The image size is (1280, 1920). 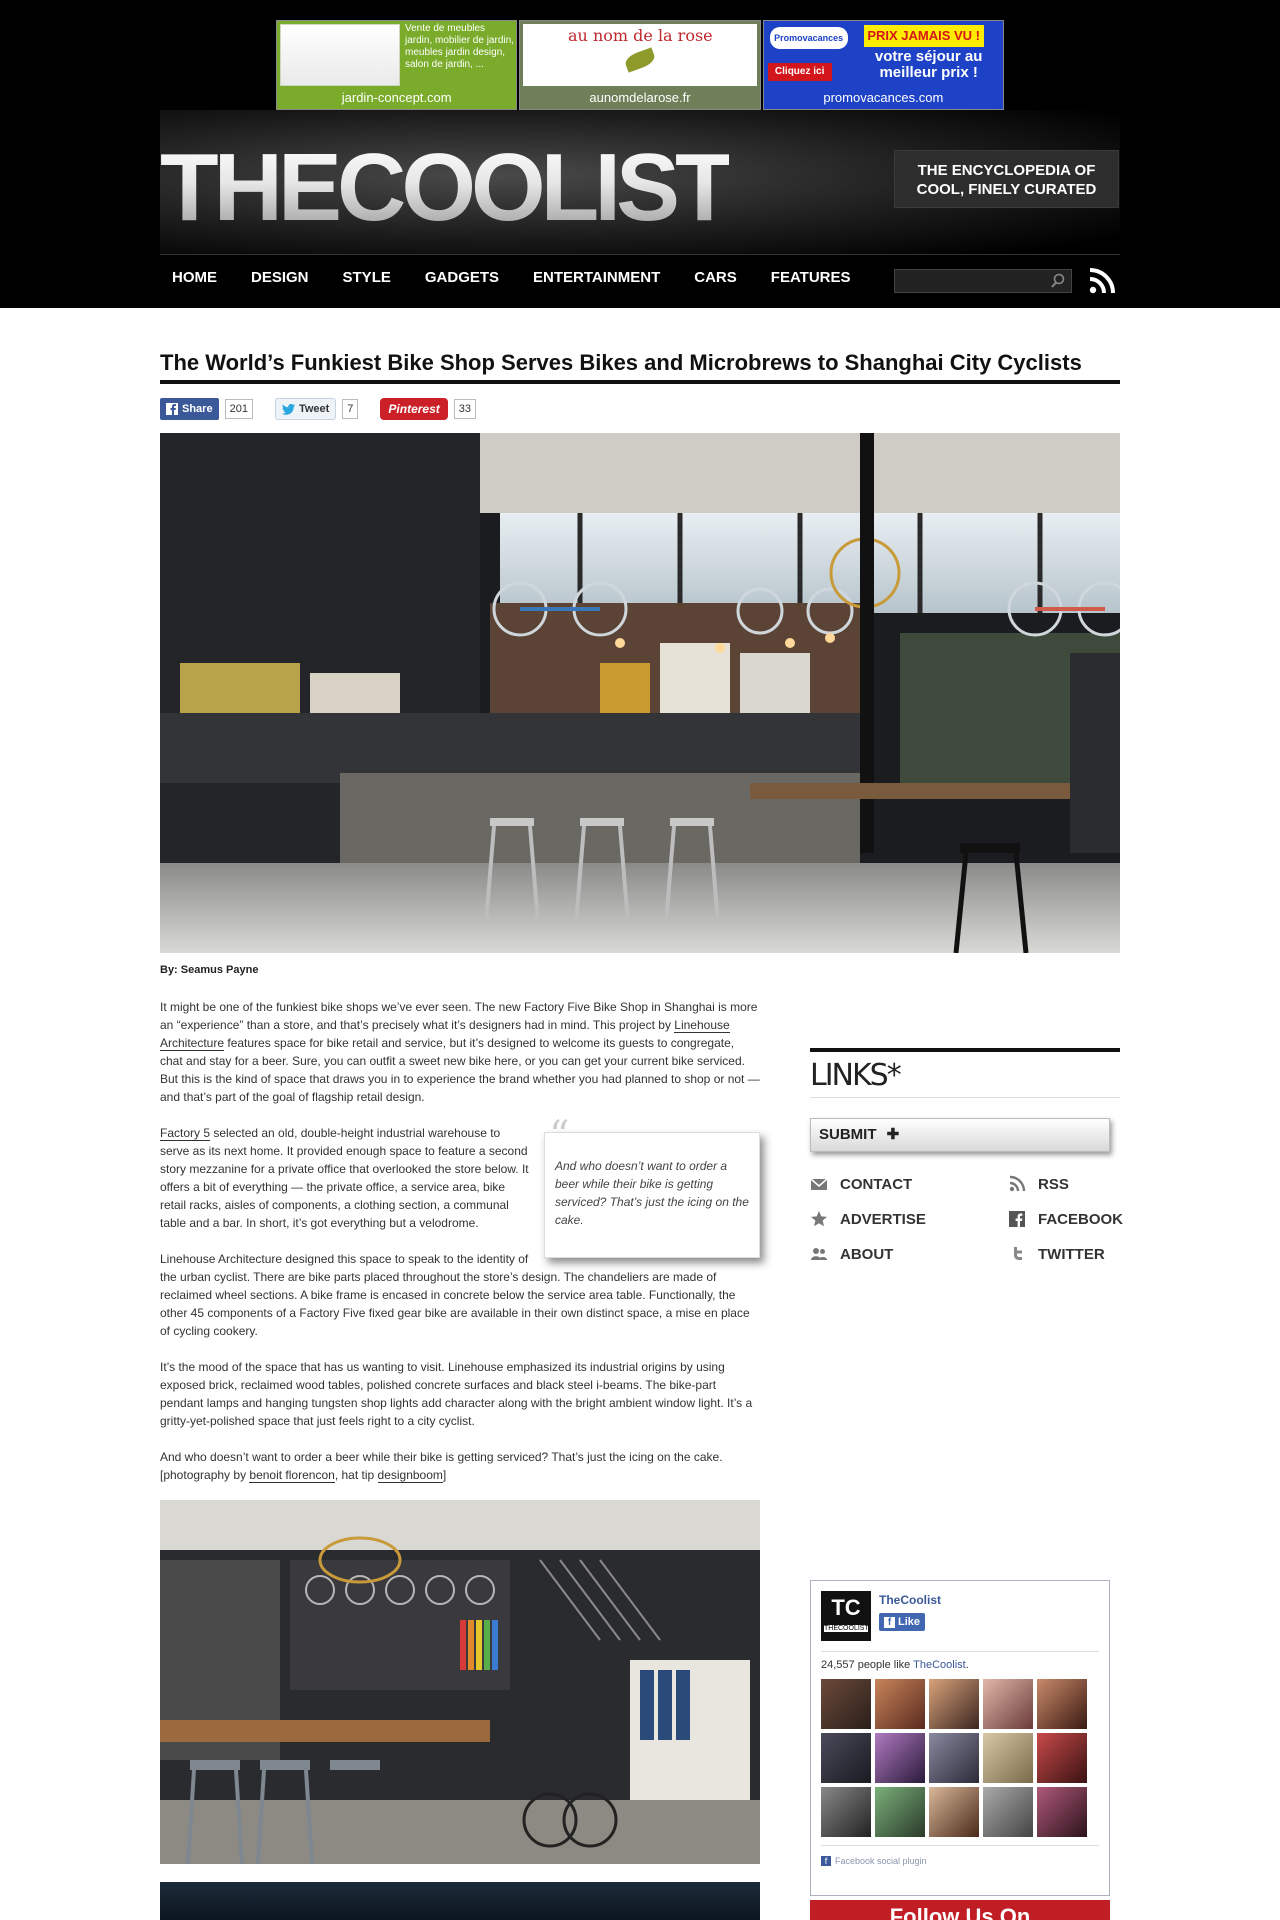 What do you see at coordinates (861, 1184) in the screenshot?
I see `sidebar-link-contact: CONTACT` at bounding box center [861, 1184].